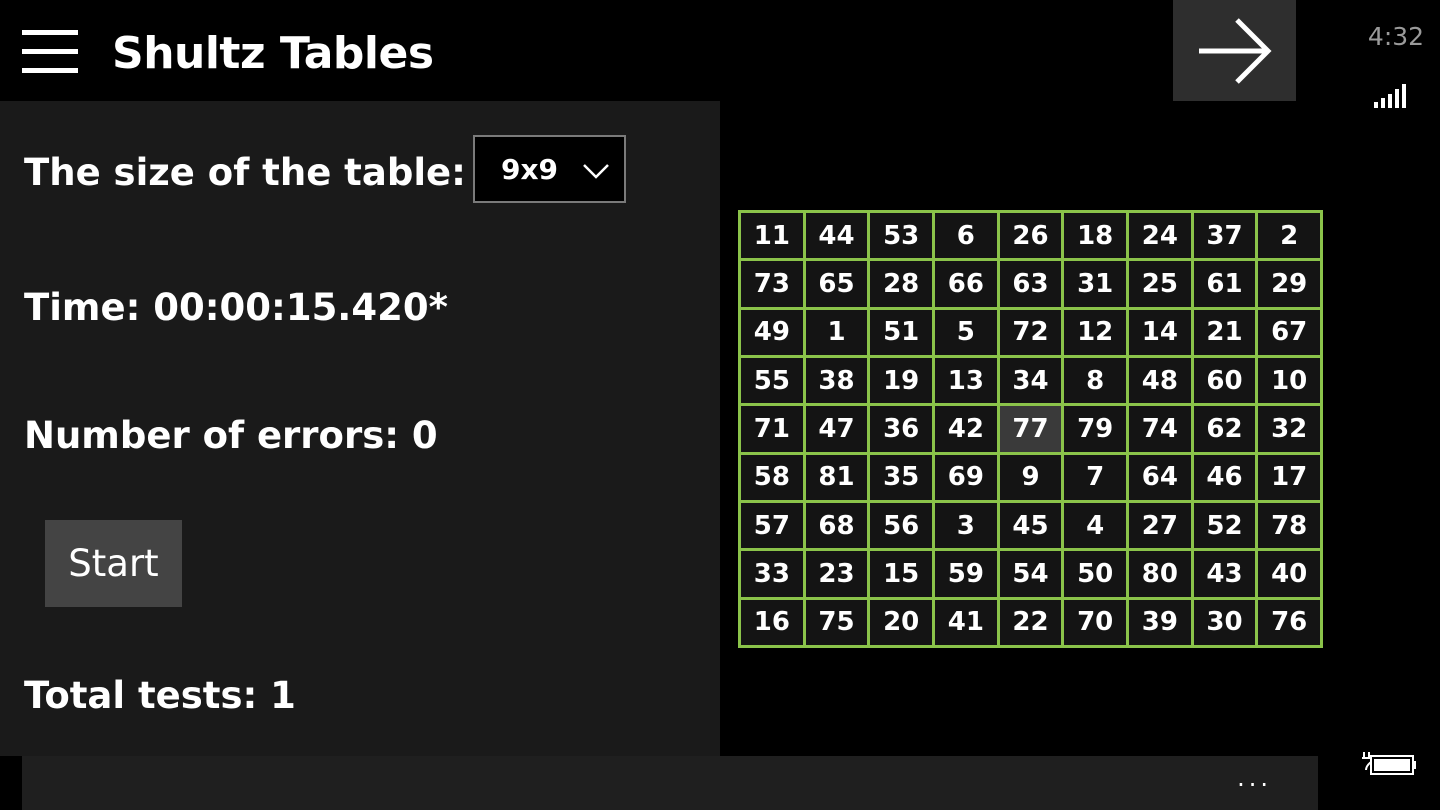 This screenshot has width=1440, height=810. I want to click on grid-cell: 42, so click(966, 429).